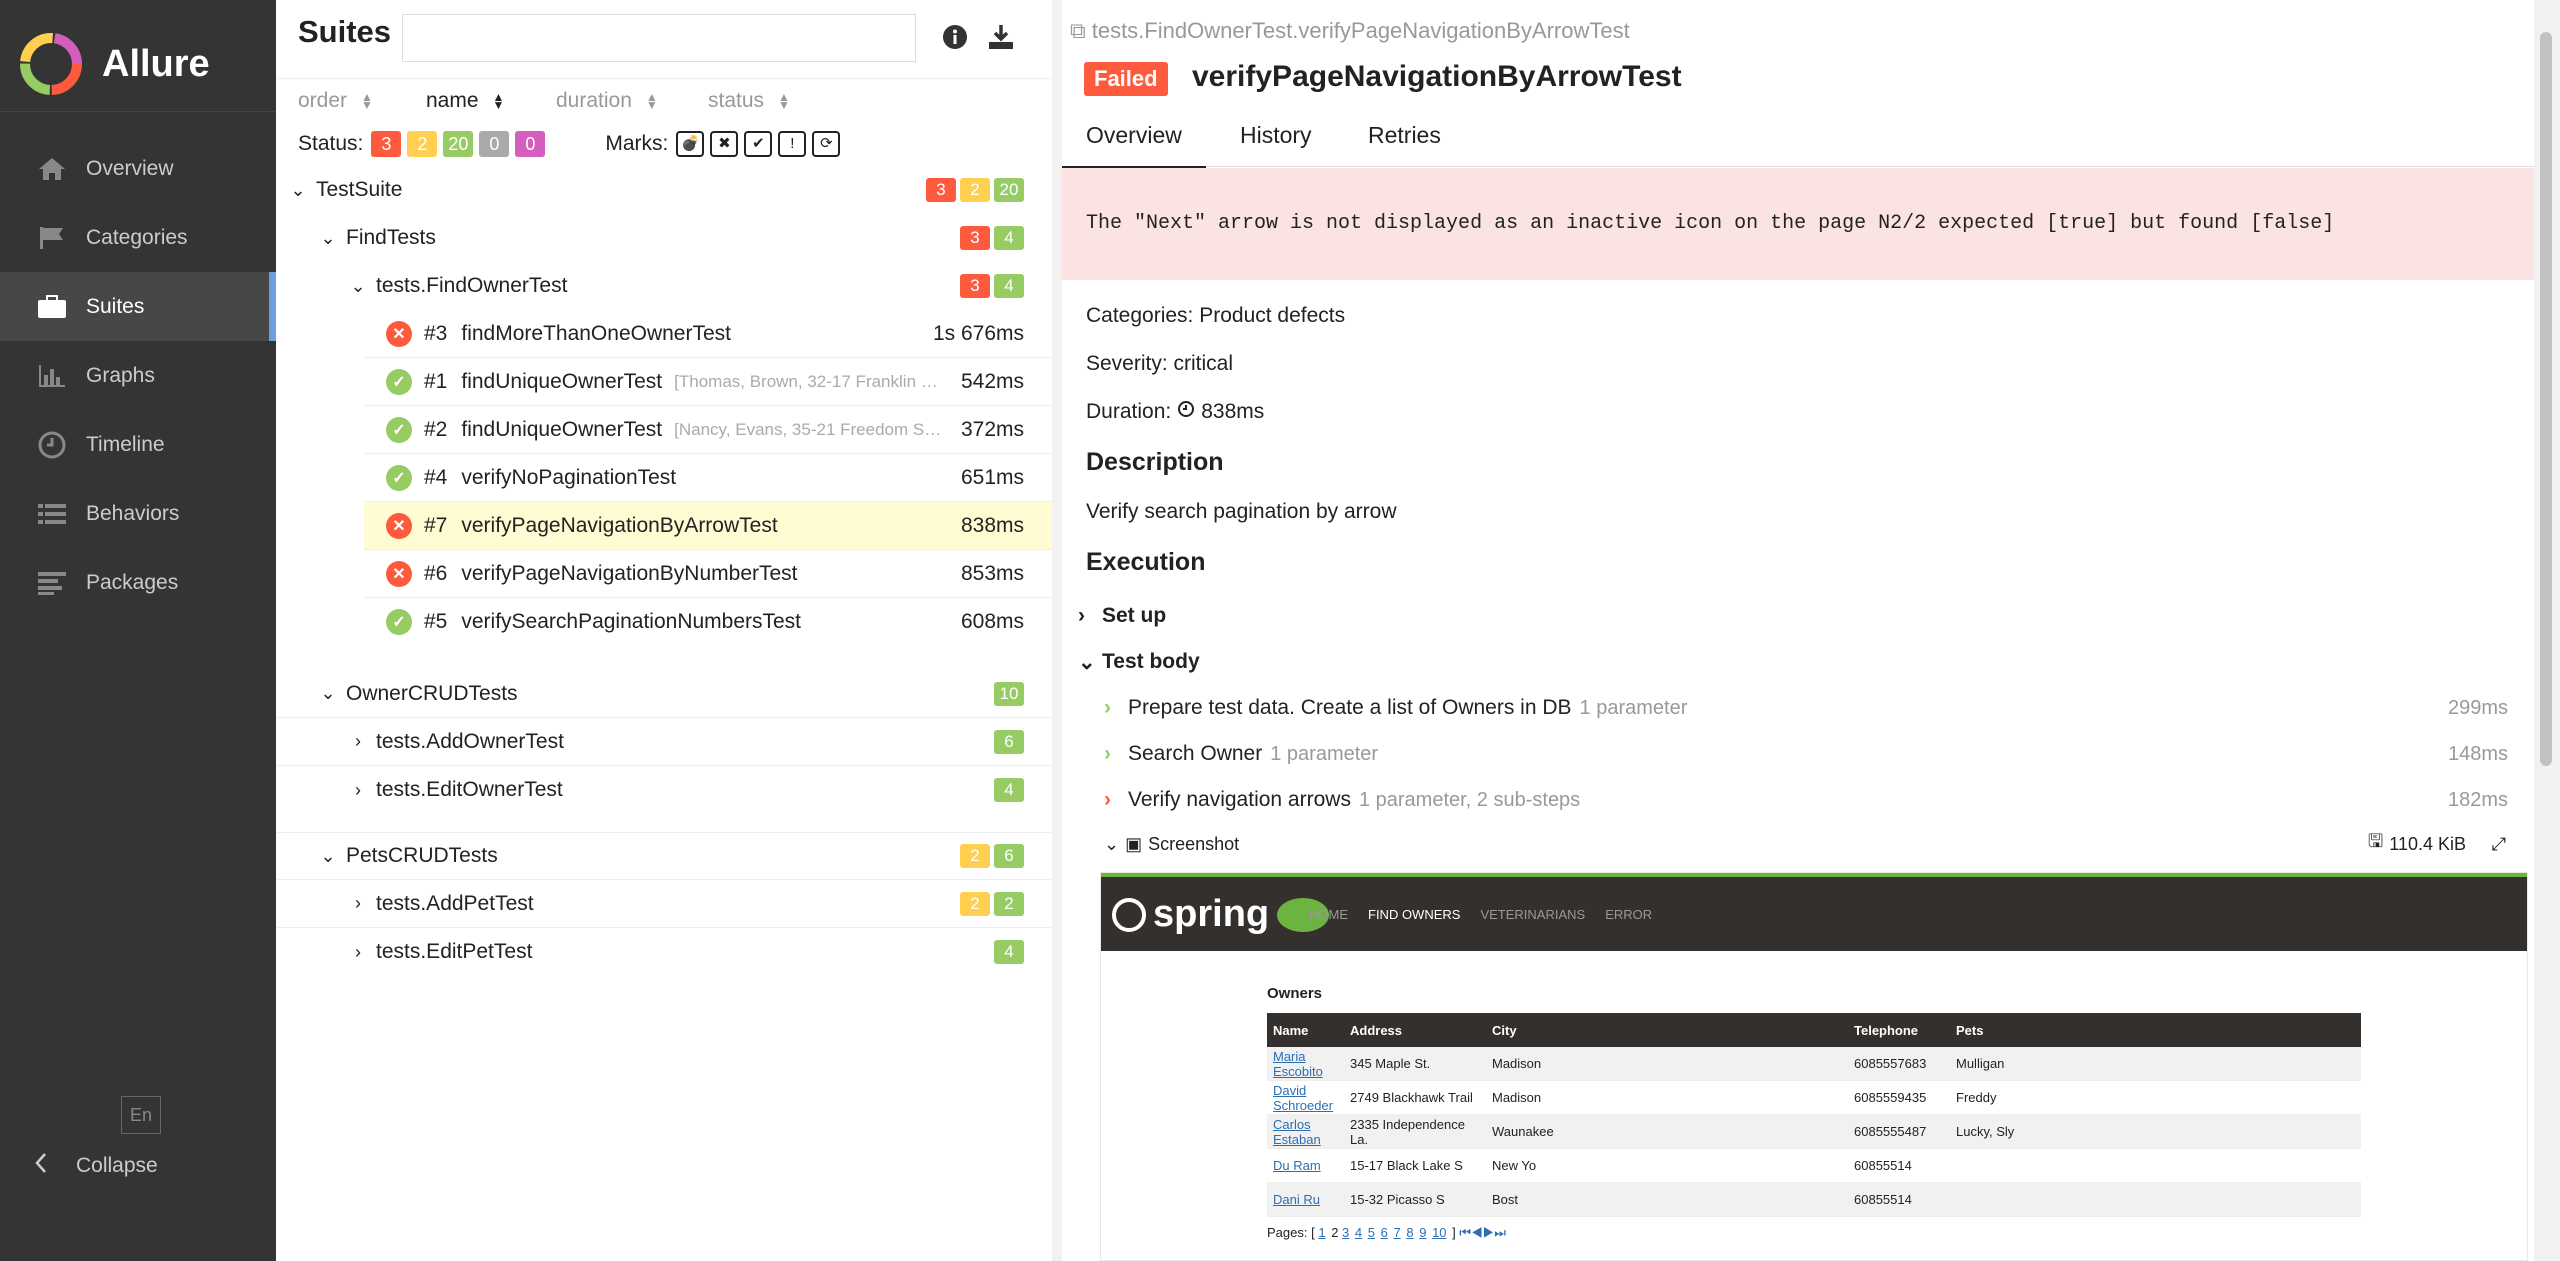 The width and height of the screenshot is (2560, 1261). I want to click on chevron-left-icon, so click(41, 1166).